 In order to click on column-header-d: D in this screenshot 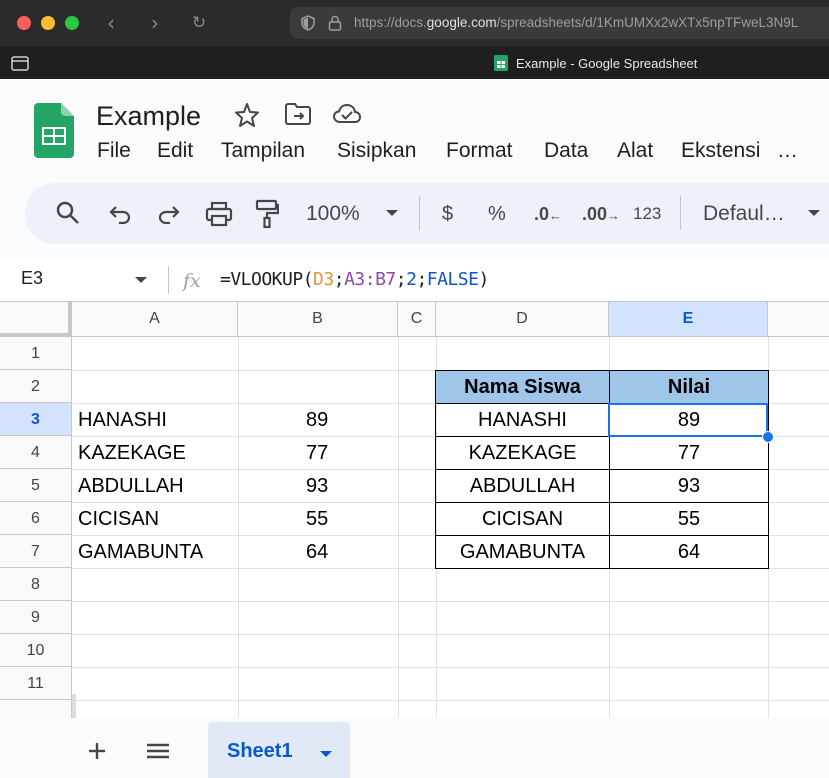, I will do `click(522, 319)`.